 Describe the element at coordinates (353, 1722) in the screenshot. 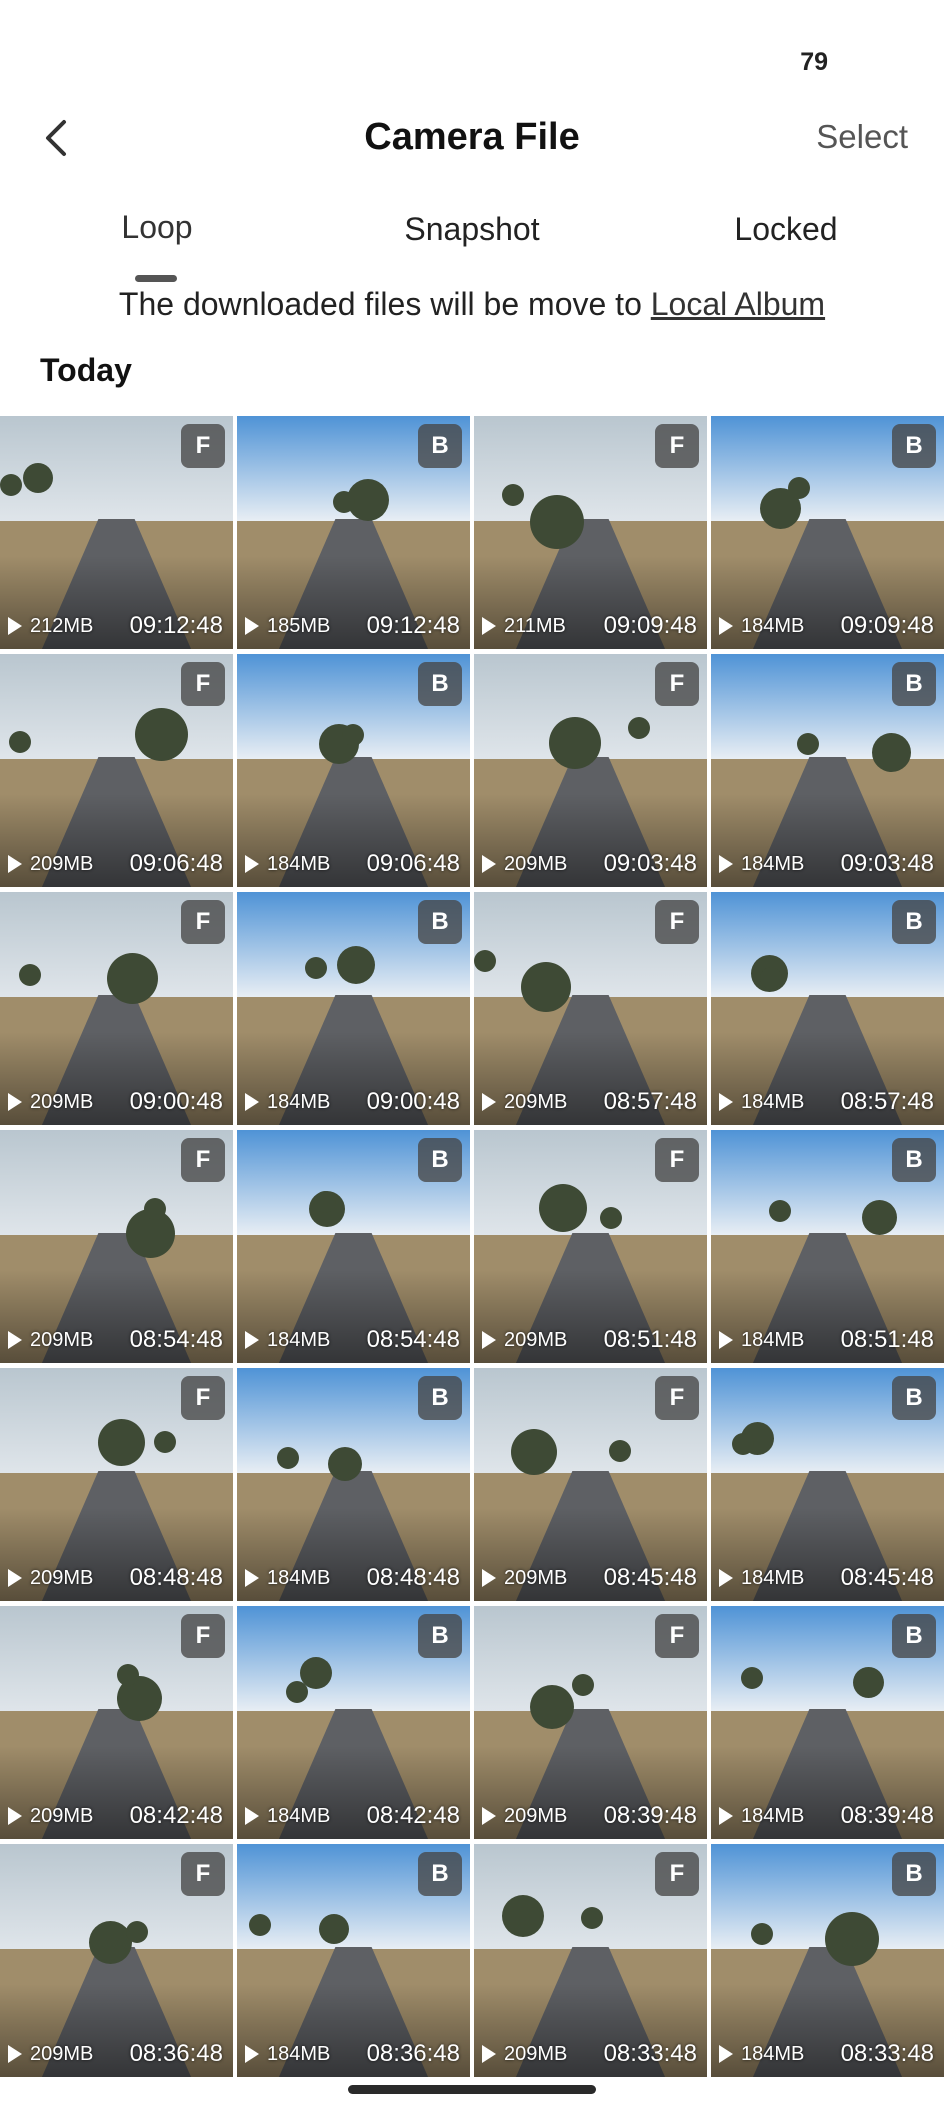

I see `video-thumbnail: B 184MB 08:42:48` at that location.